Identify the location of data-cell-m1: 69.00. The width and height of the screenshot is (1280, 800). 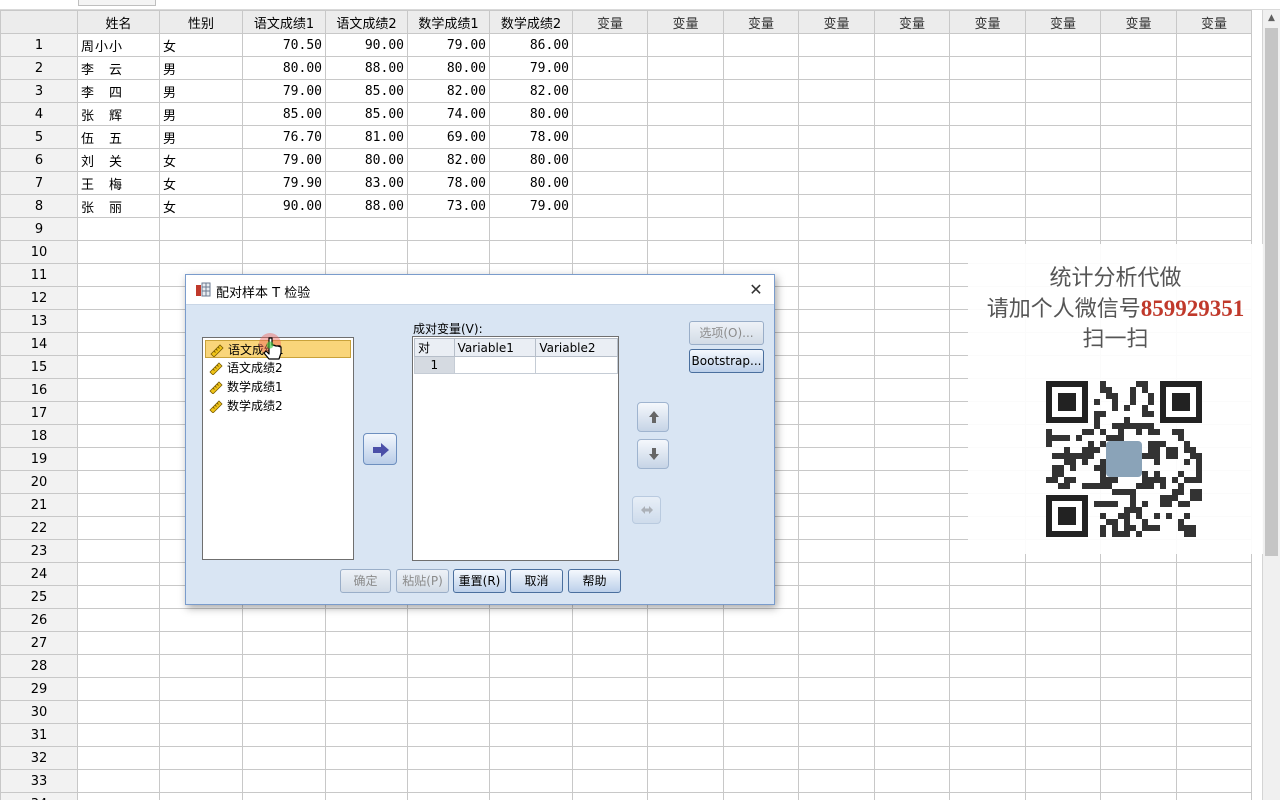
(448, 137).